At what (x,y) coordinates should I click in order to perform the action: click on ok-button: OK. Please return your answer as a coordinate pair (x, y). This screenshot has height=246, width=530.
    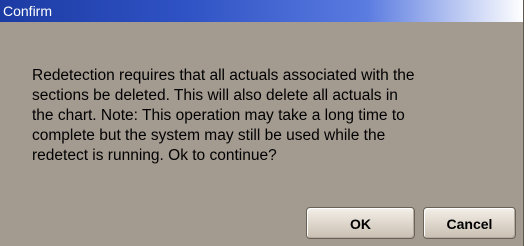
    Looking at the image, I should click on (360, 223).